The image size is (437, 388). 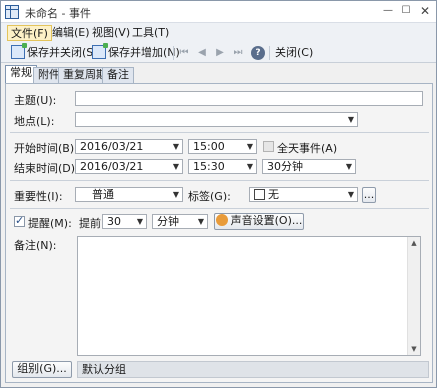 What do you see at coordinates (425, 11) in the screenshot?
I see `close-icon: ✕` at bounding box center [425, 11].